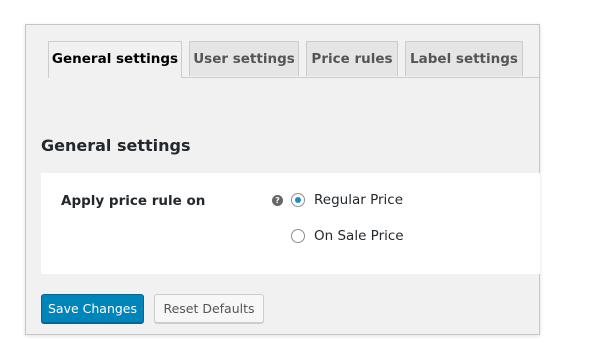  I want to click on tab-price-rules: Price rules, so click(352, 58).